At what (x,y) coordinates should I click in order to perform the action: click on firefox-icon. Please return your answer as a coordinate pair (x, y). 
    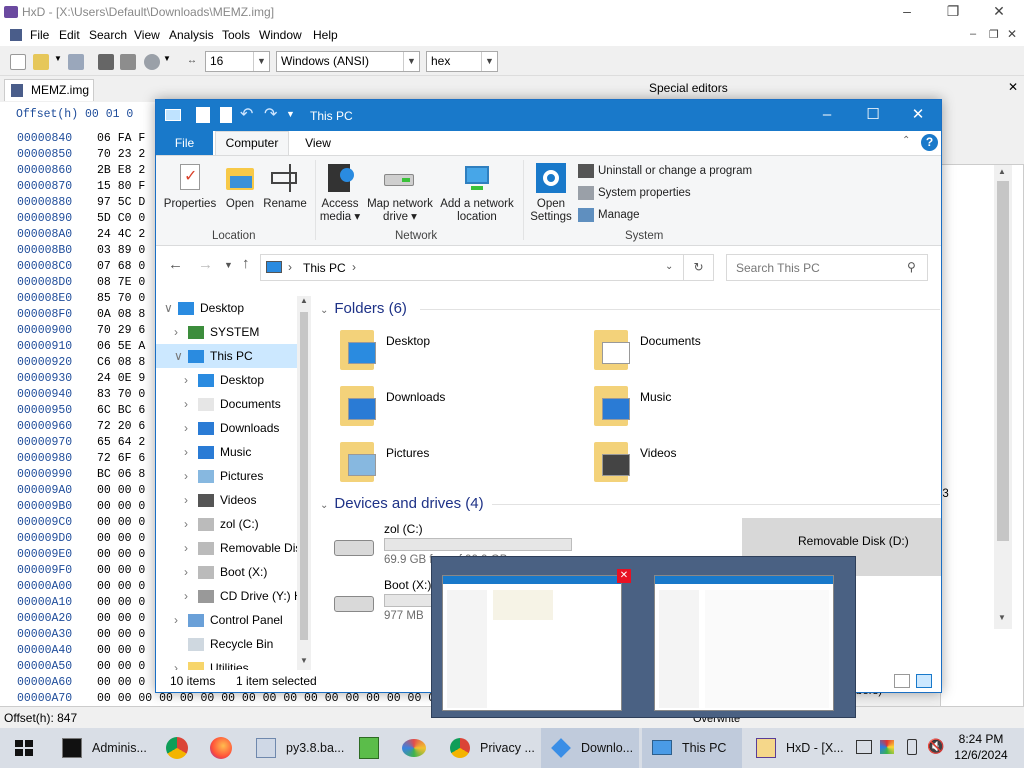
    Looking at the image, I should click on (221, 748).